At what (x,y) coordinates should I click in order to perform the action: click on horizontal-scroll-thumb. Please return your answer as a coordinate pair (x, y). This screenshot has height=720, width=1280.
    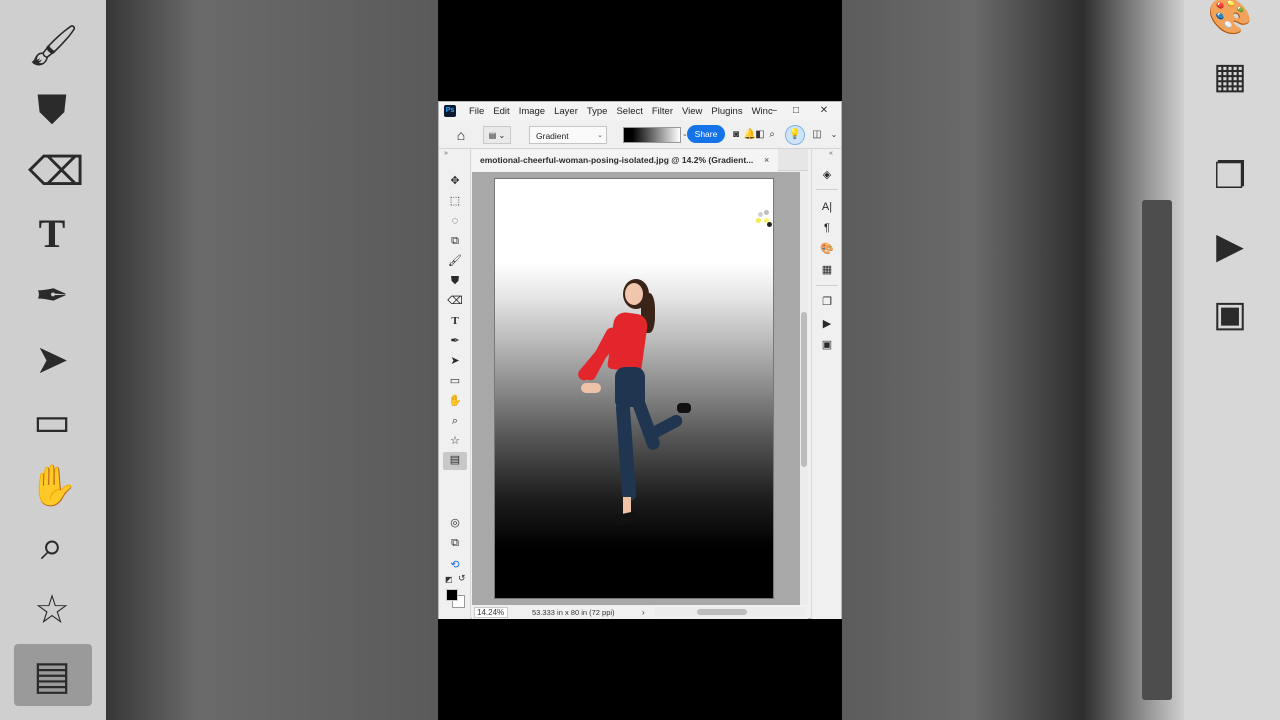
    Looking at the image, I should click on (722, 612).